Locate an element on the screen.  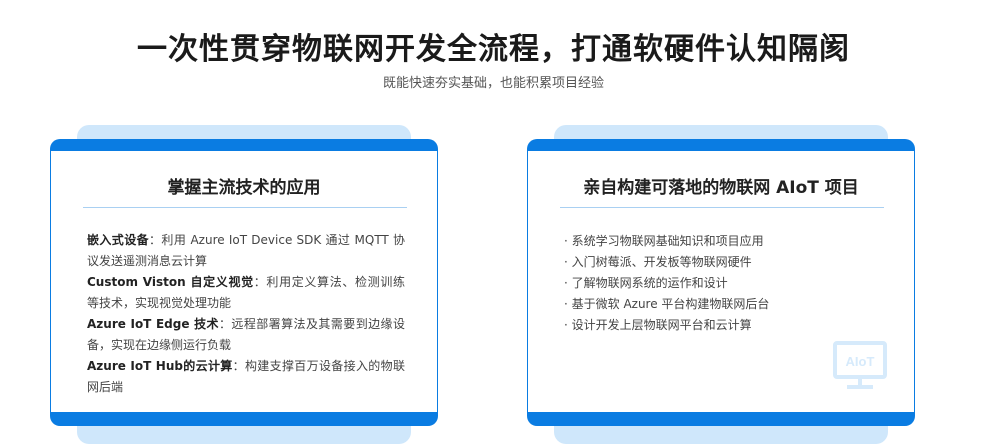
tech-item-label: Azure IoT Hub的云计算 is located at coordinates (160, 366).